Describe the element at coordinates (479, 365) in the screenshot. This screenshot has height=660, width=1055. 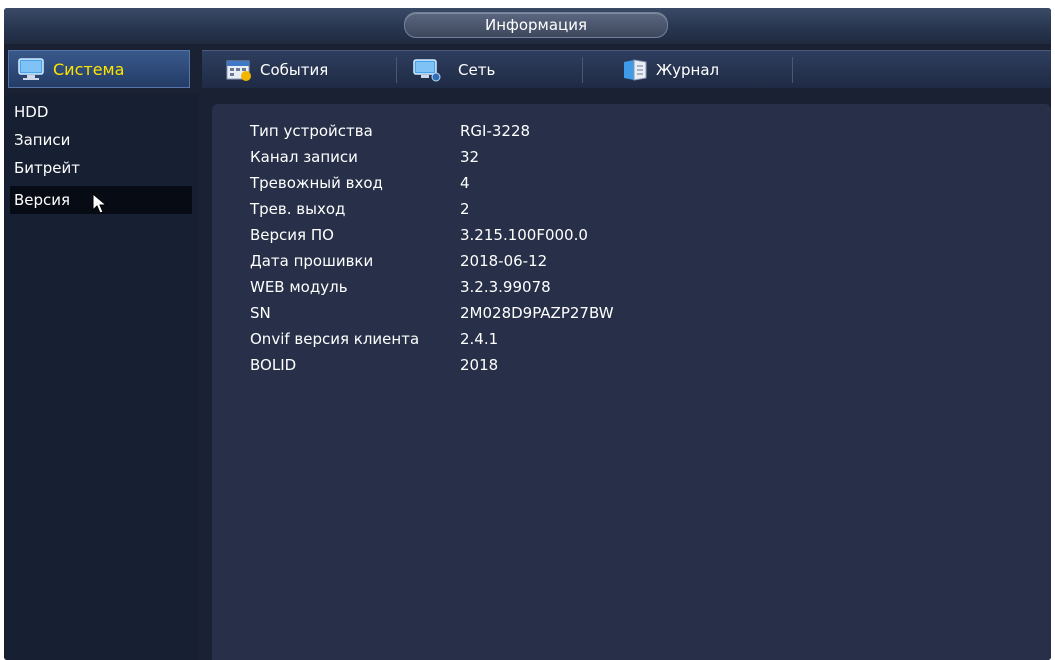
I see `info-value: 2018` at that location.